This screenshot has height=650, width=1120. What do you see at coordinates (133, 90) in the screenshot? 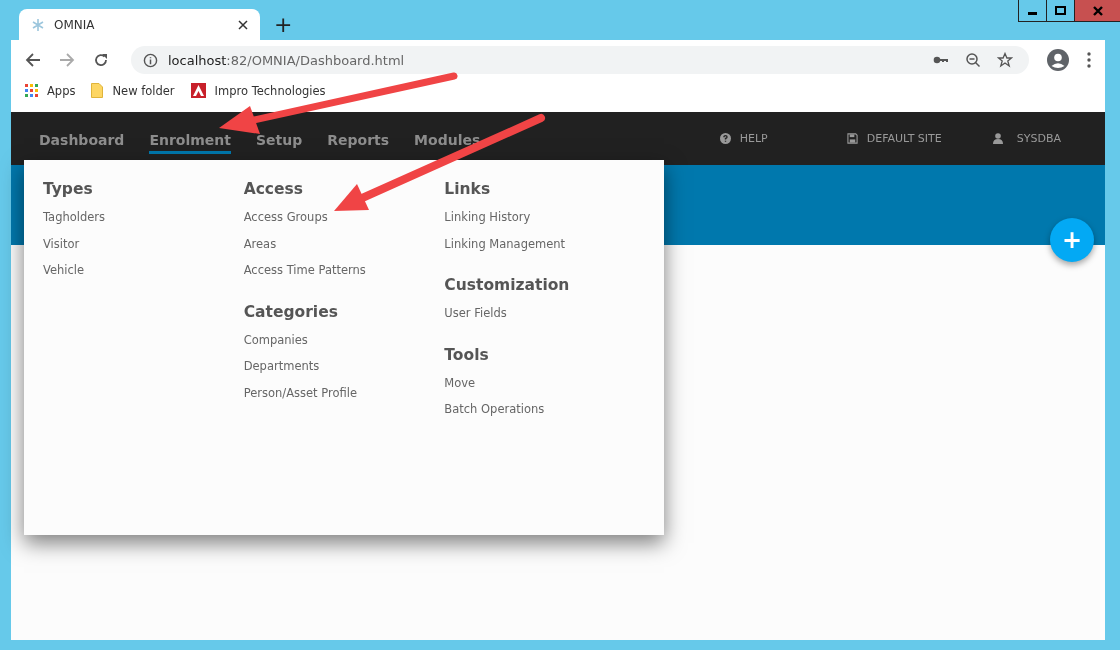
I see `bookmark-link: New folder` at bounding box center [133, 90].